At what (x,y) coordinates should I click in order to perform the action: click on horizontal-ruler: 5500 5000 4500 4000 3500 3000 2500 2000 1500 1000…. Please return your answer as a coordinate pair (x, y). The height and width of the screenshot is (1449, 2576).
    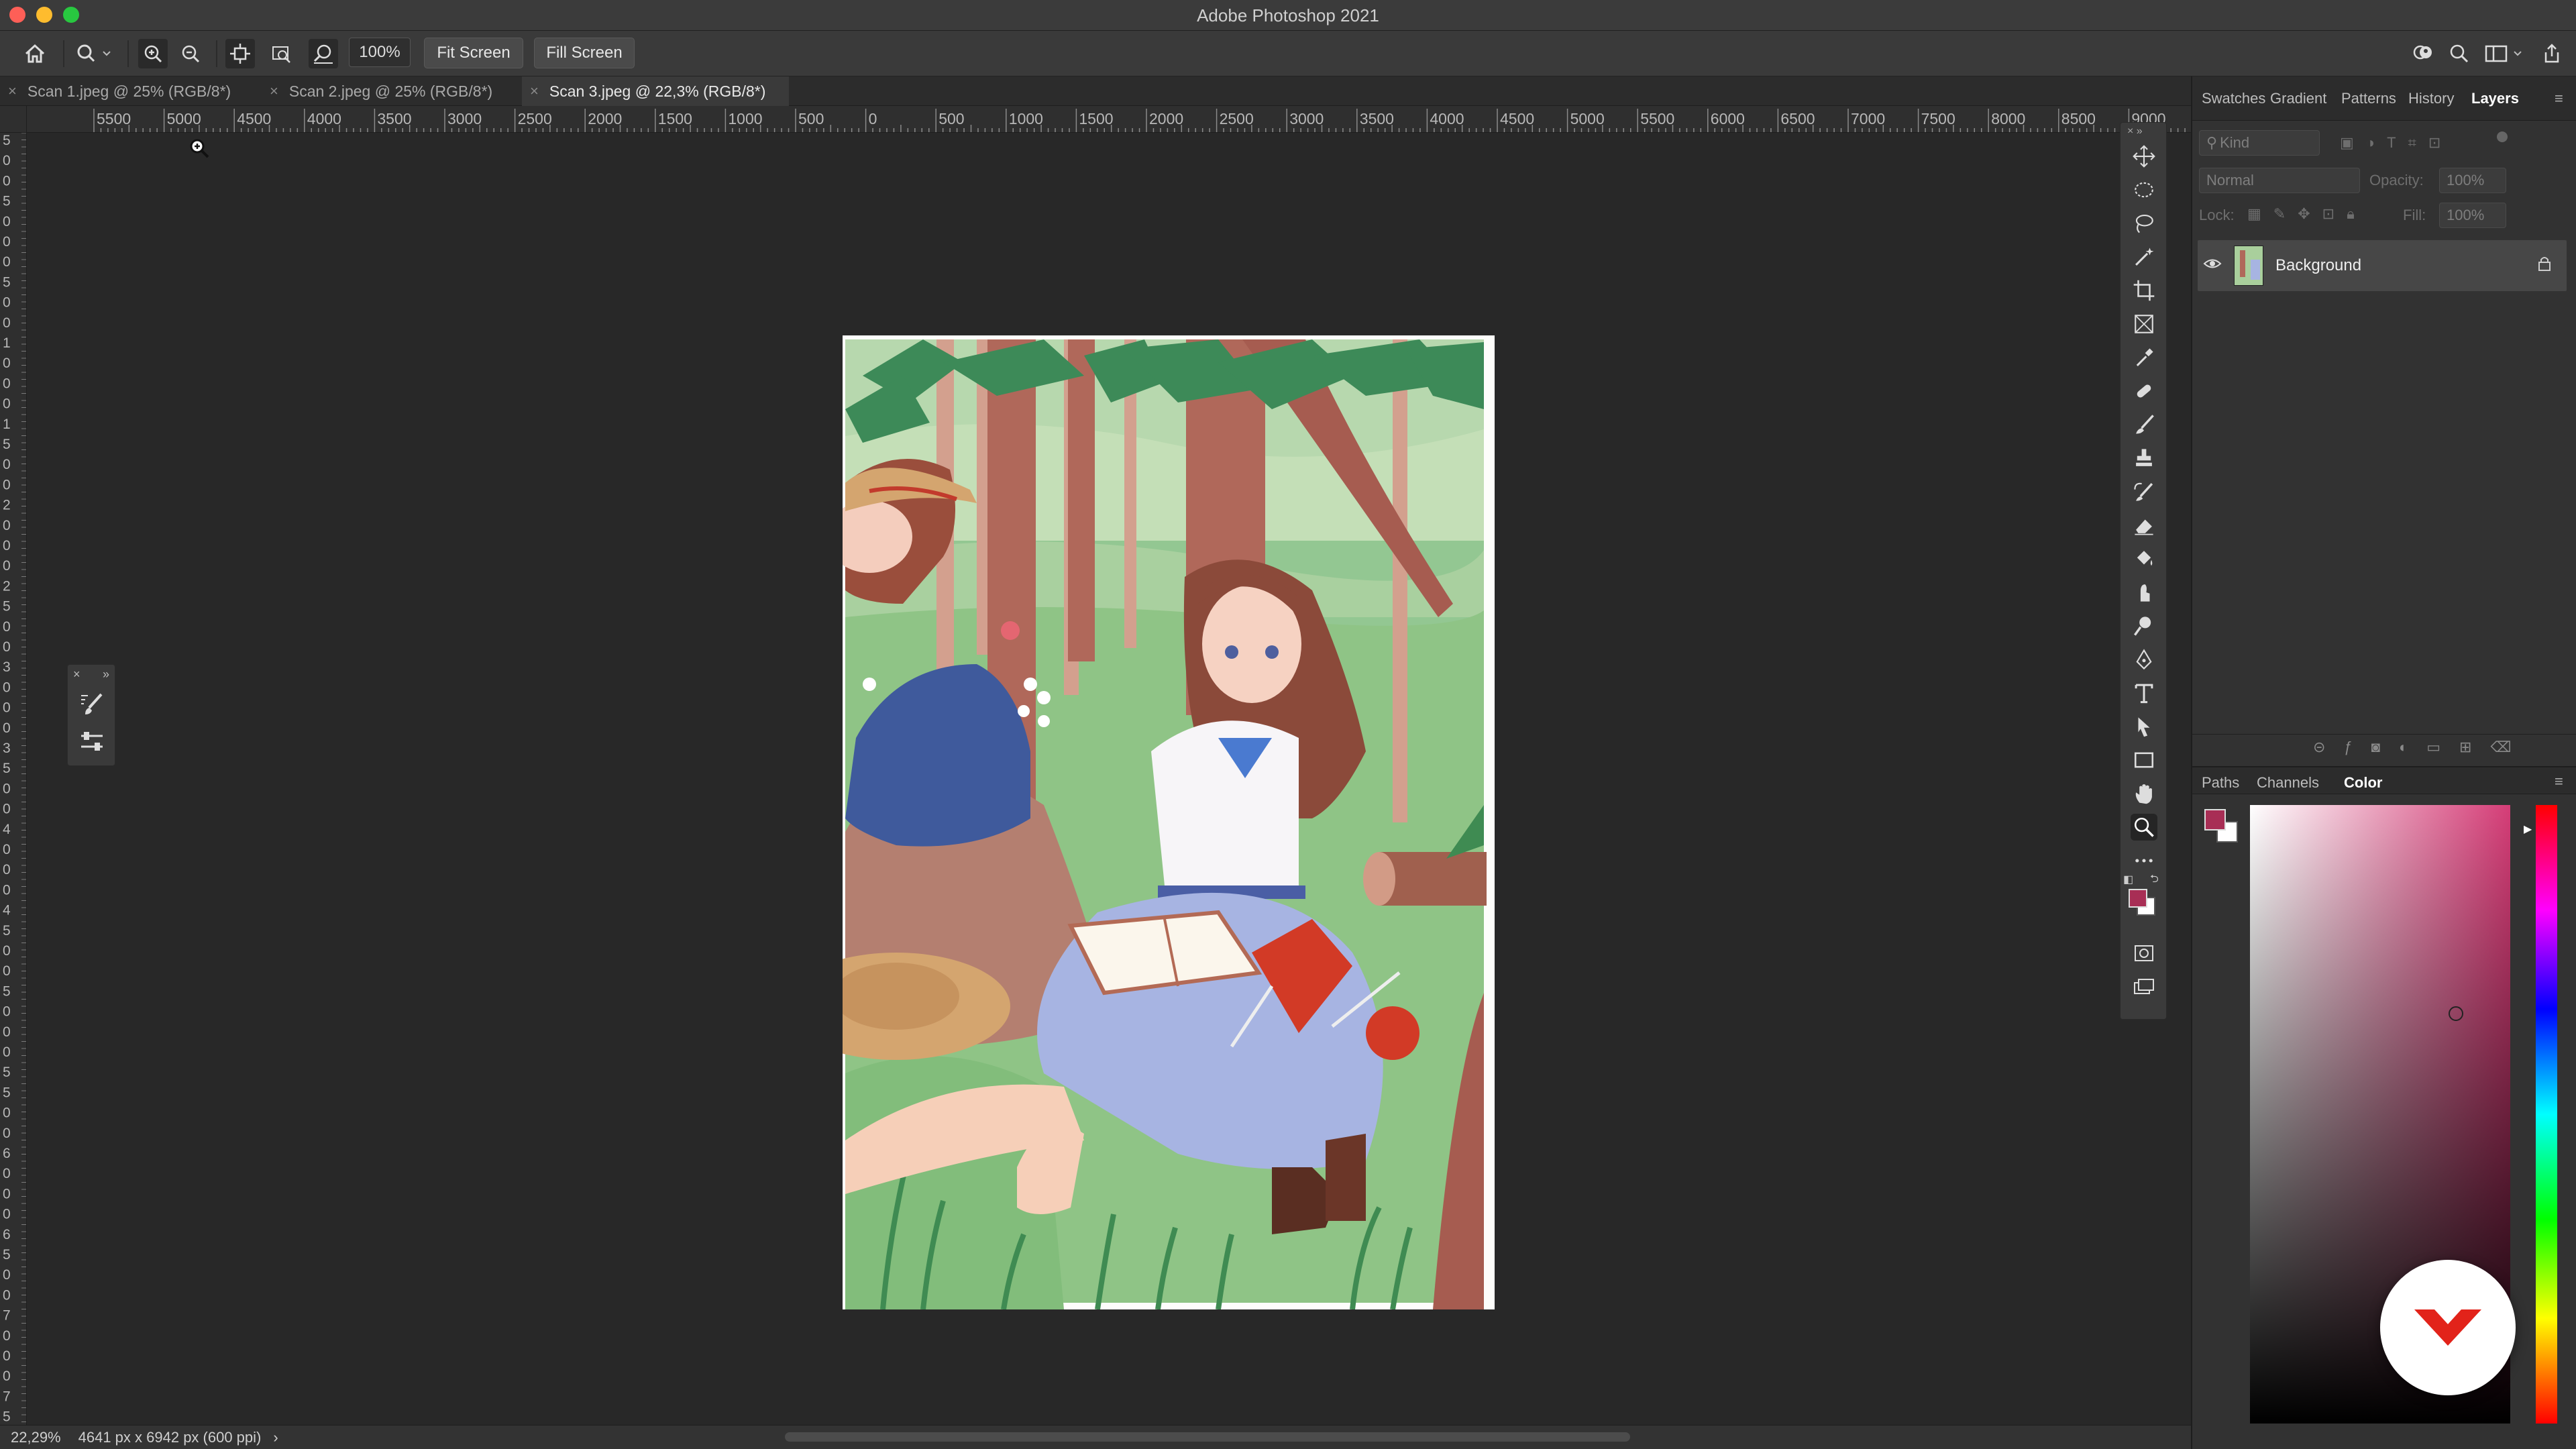
    Looking at the image, I should click on (1109, 119).